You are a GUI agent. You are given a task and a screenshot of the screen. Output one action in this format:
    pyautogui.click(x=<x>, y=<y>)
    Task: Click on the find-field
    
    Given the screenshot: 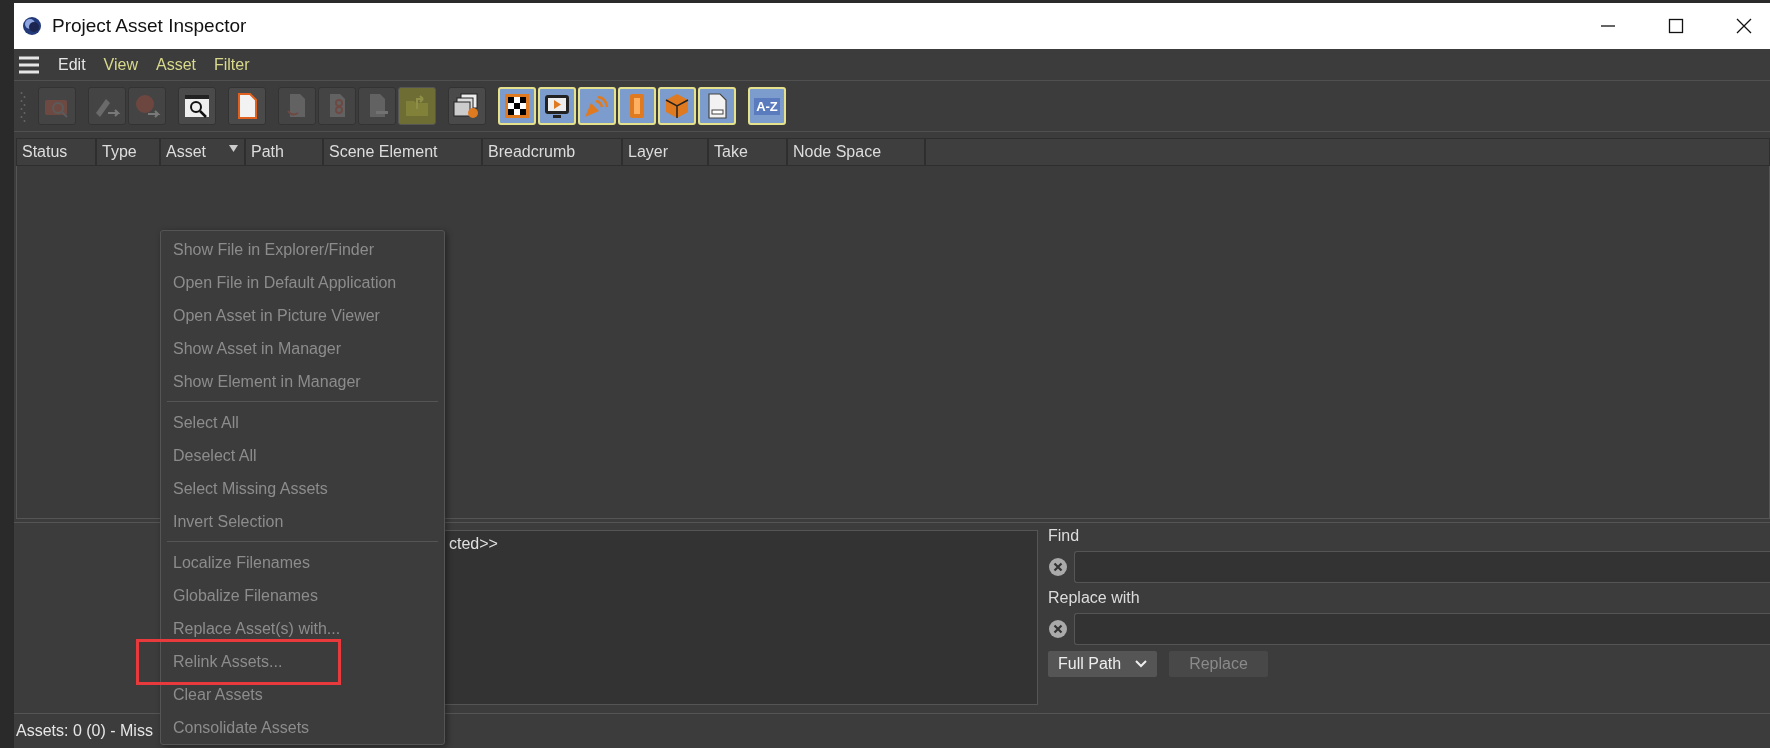 What is the action you would take?
    pyautogui.click(x=1422, y=567)
    